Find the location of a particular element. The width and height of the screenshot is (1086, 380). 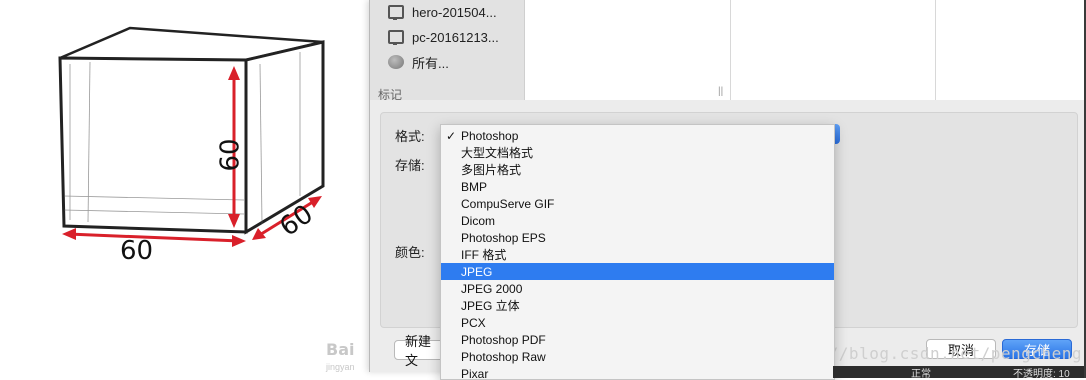

format-option: JPEG 2000 is located at coordinates (637, 288).